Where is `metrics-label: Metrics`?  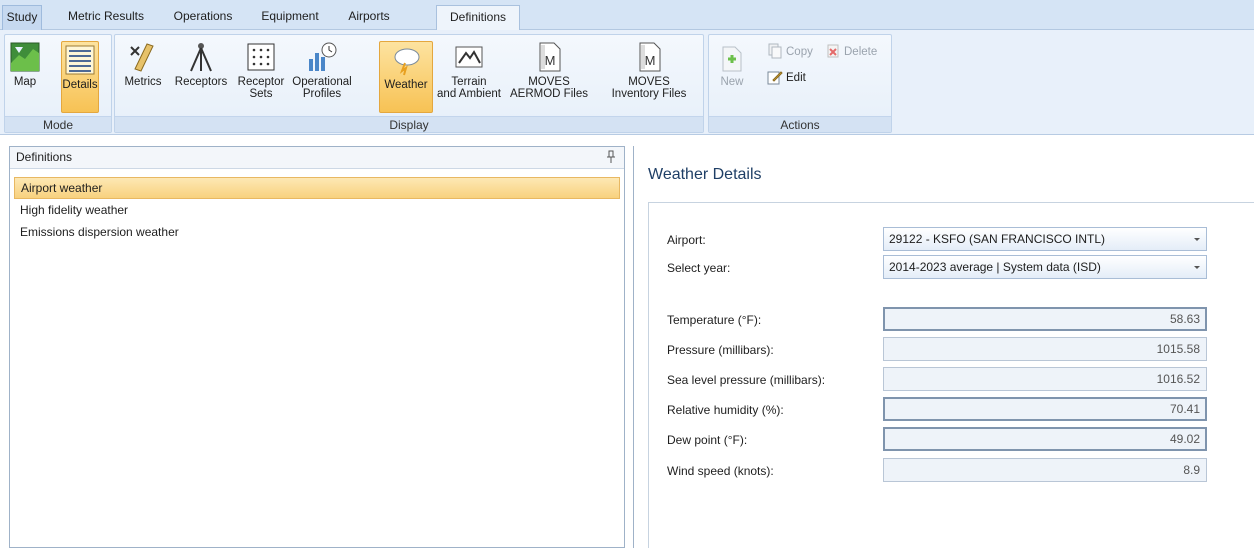 metrics-label: Metrics is located at coordinates (143, 82).